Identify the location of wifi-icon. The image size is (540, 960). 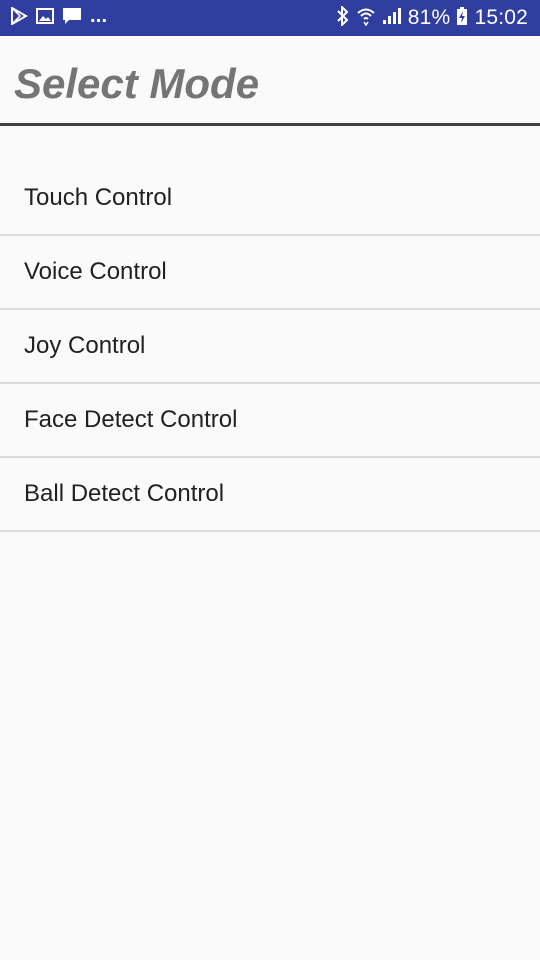
(366, 18).